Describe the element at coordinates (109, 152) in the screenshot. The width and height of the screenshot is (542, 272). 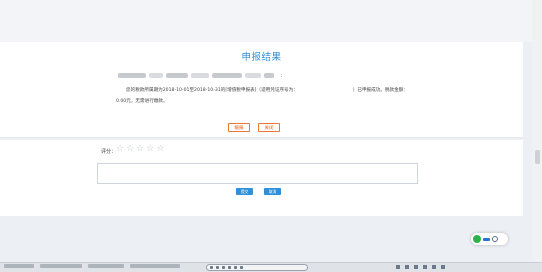
I see `rating-label: 评分：` at that location.